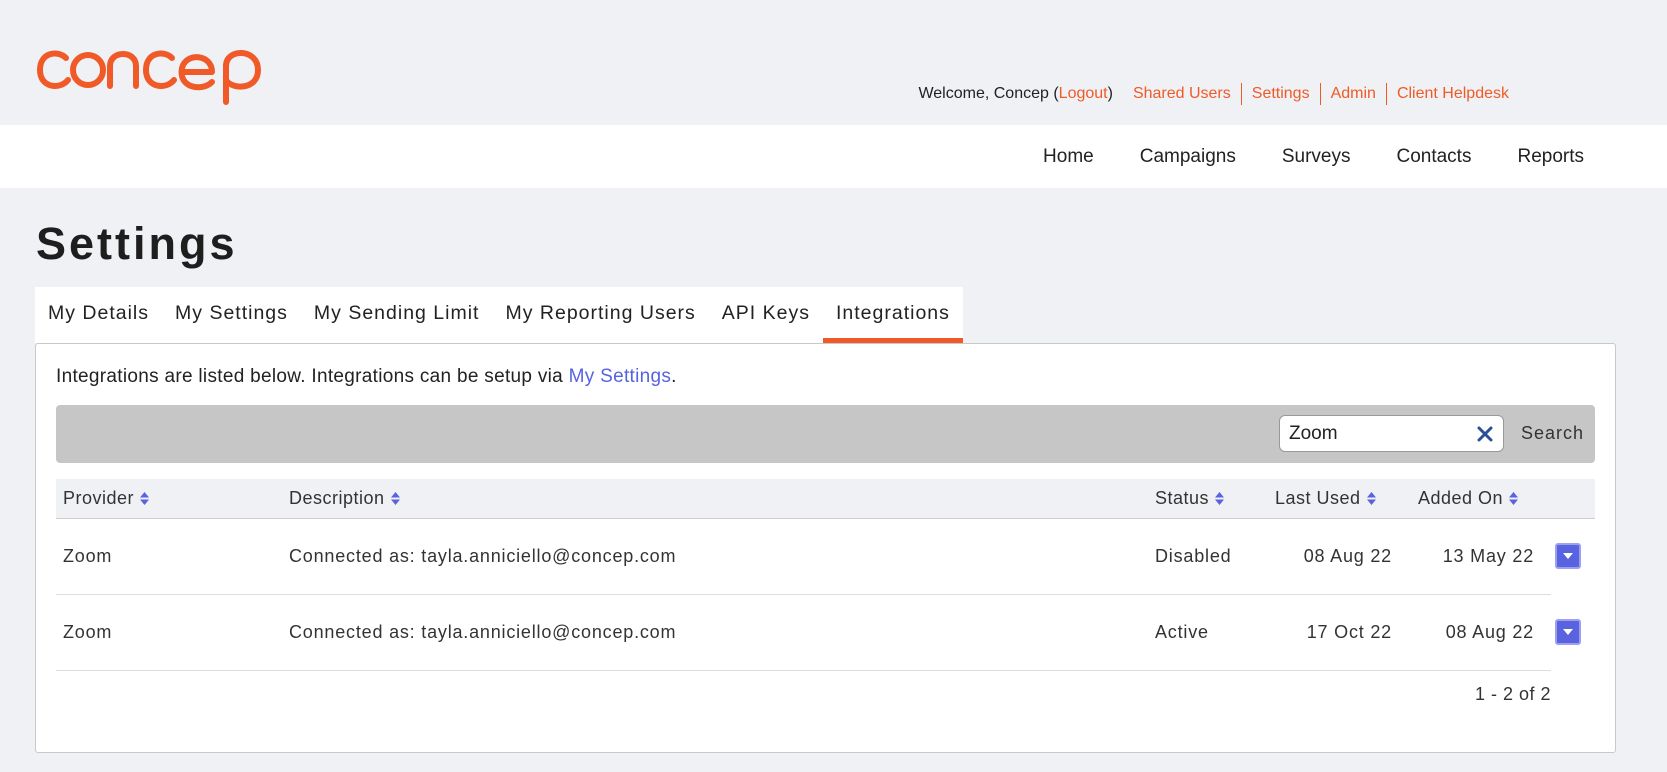 Image resolution: width=1667 pixels, height=772 pixels. I want to click on nav-surveys: Surveys, so click(1316, 157).